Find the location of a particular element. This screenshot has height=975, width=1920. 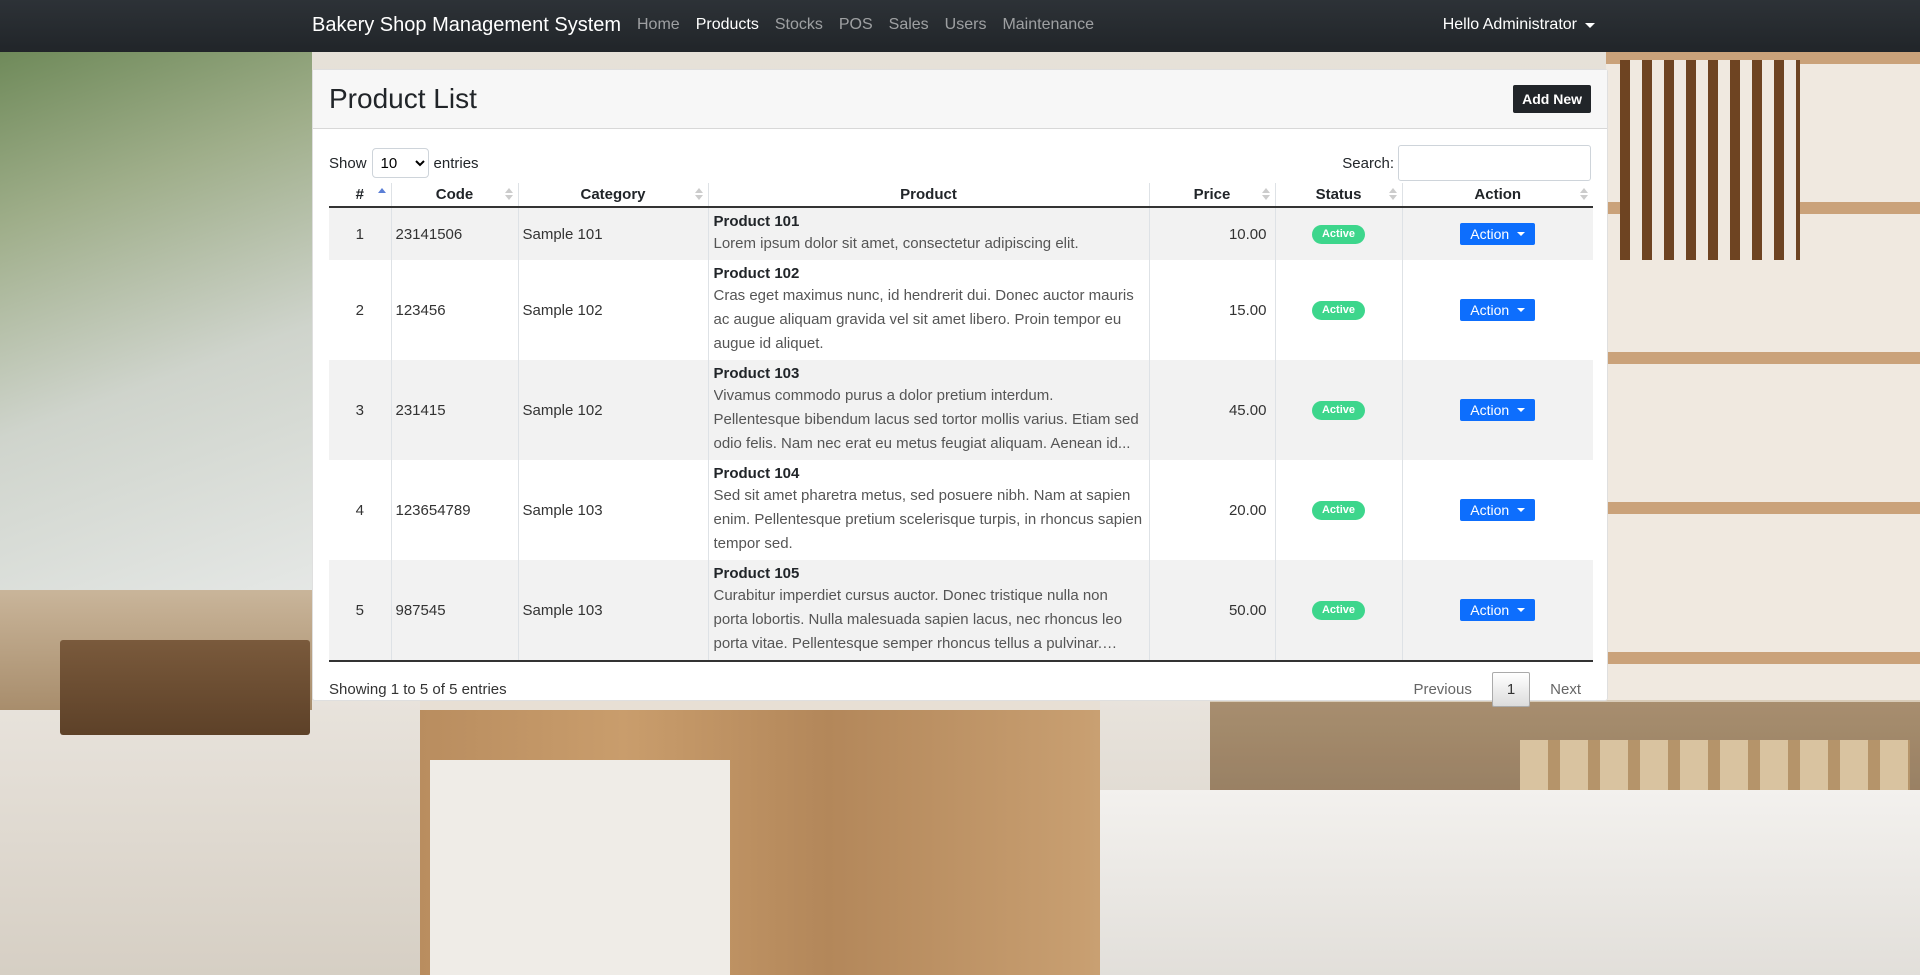

product-category: Sample 101 is located at coordinates (612, 233).